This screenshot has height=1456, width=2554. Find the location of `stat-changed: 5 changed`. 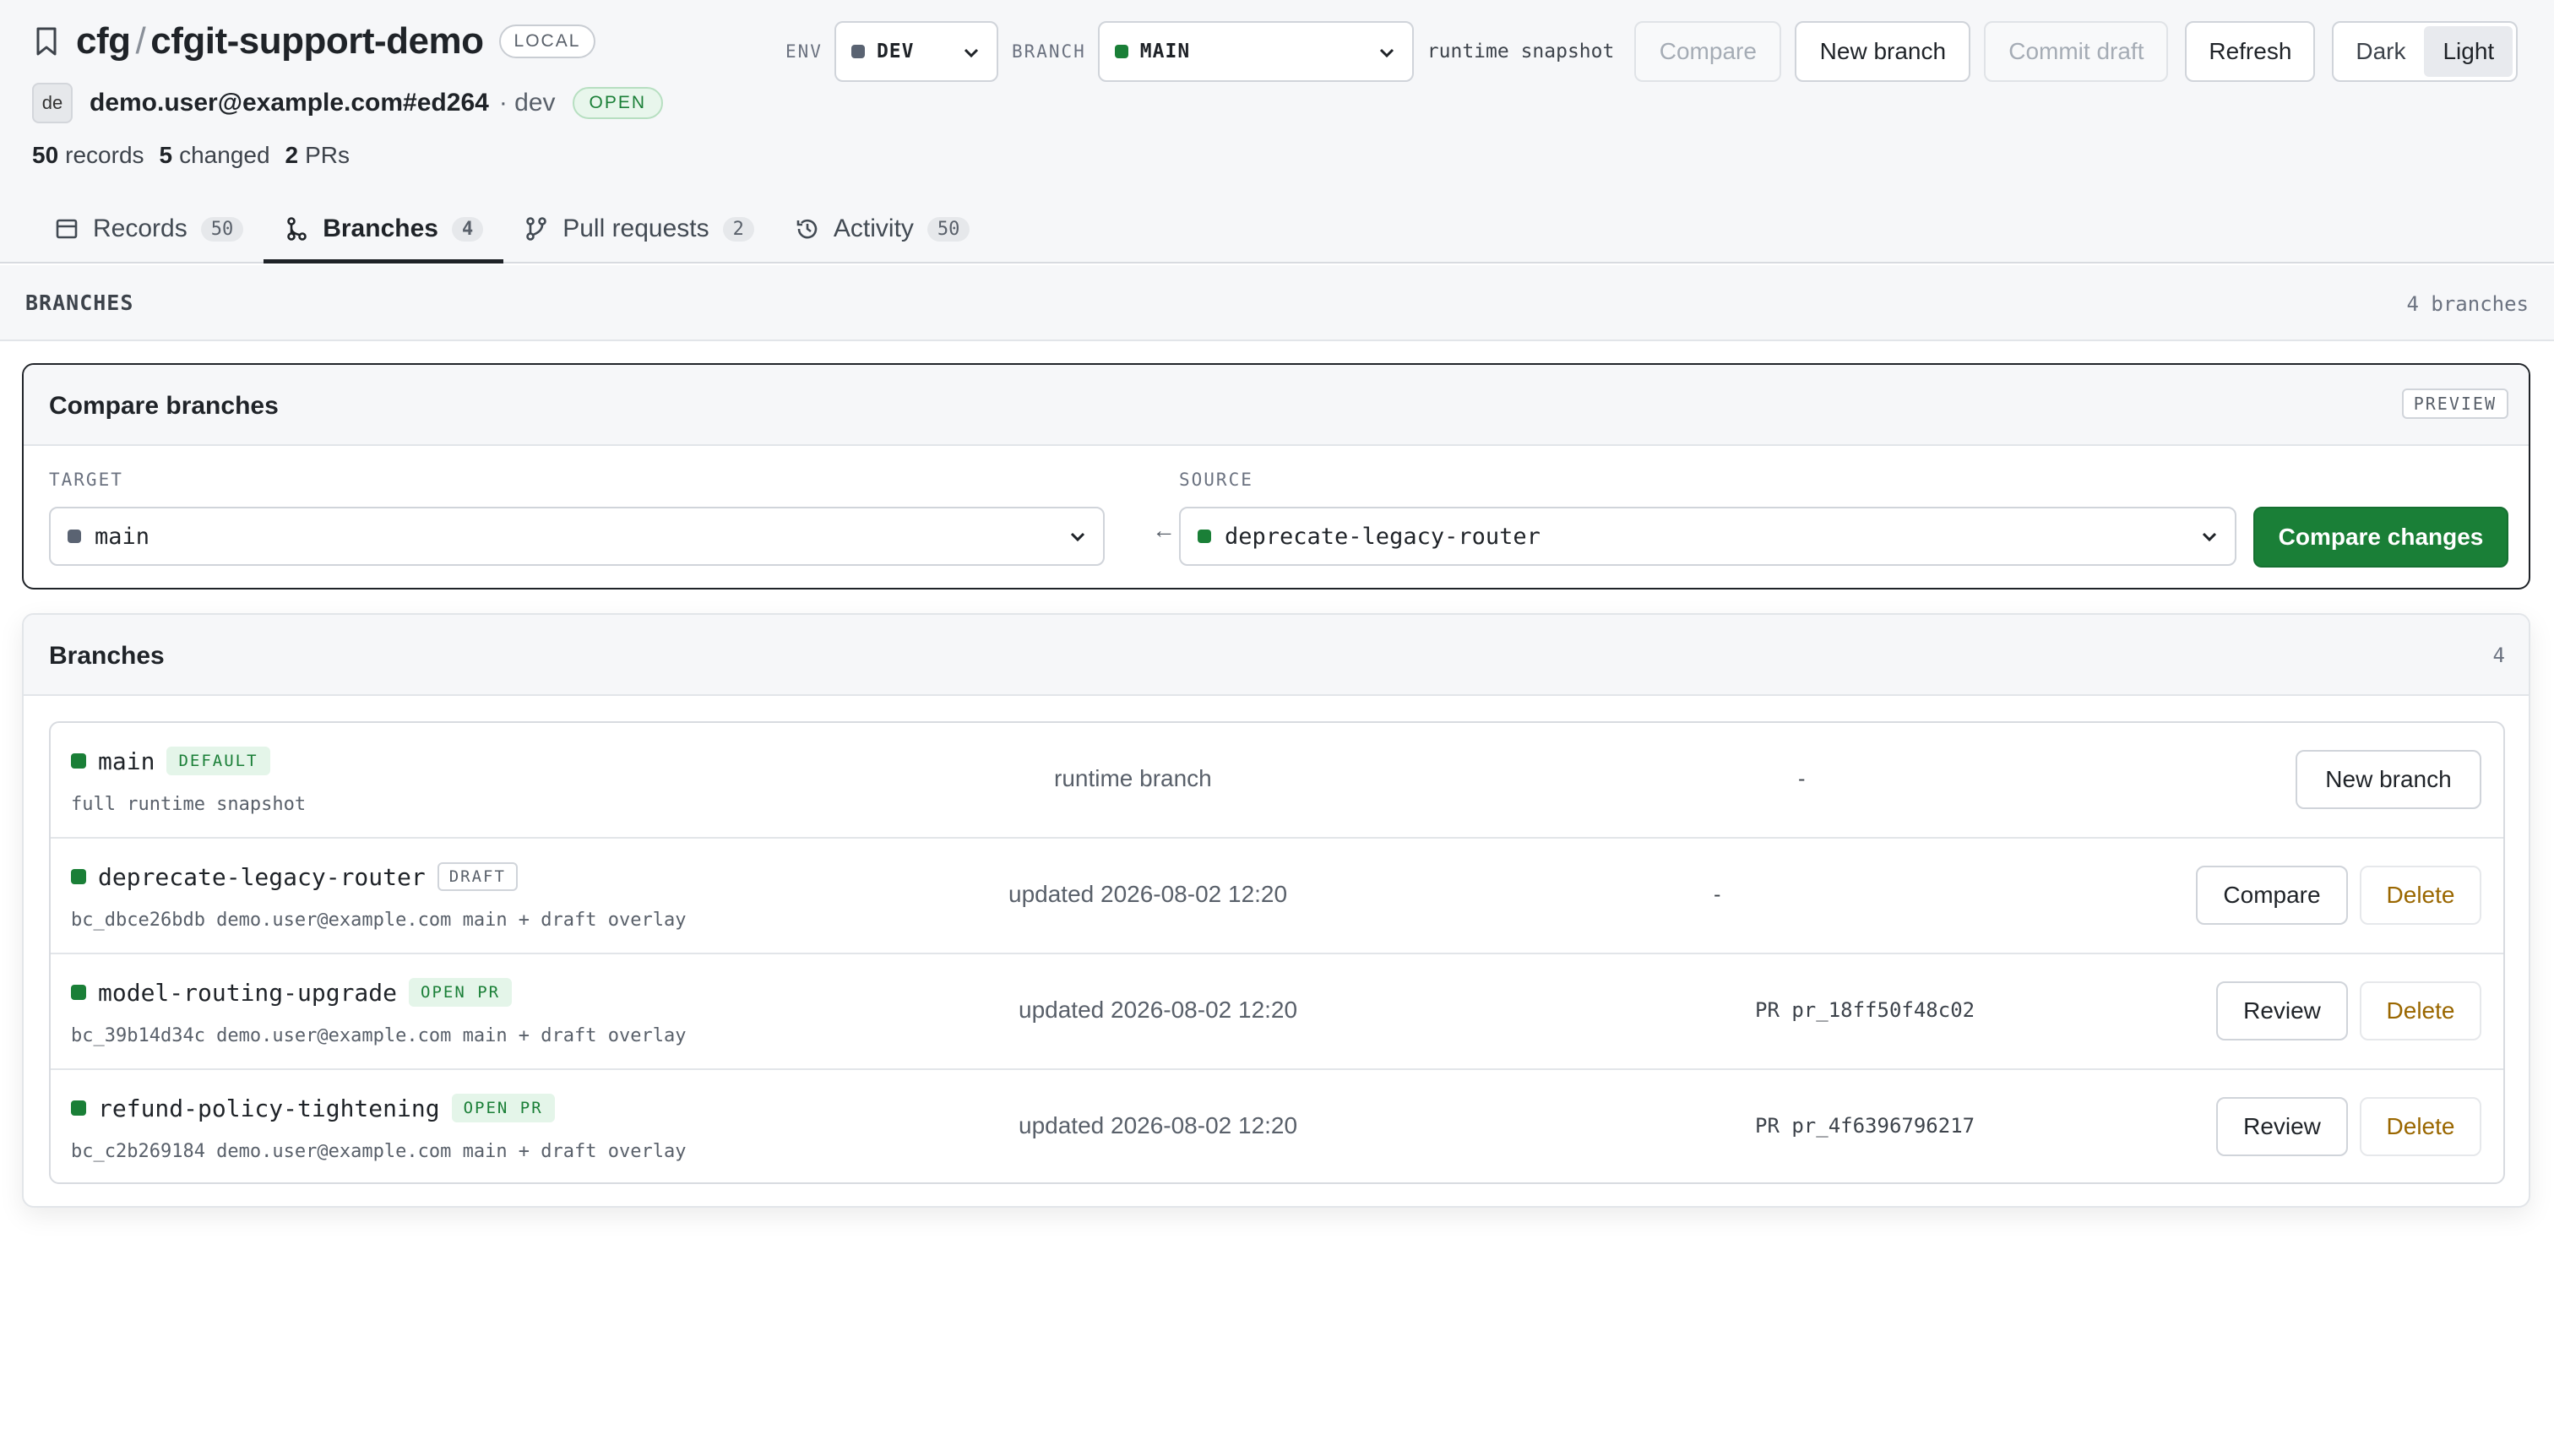

stat-changed: 5 changed is located at coordinates (214, 155).